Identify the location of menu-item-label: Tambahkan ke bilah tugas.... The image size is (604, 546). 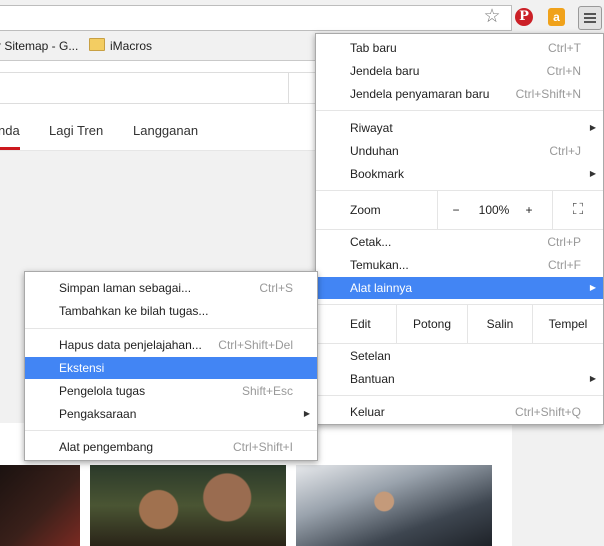
(134, 311).